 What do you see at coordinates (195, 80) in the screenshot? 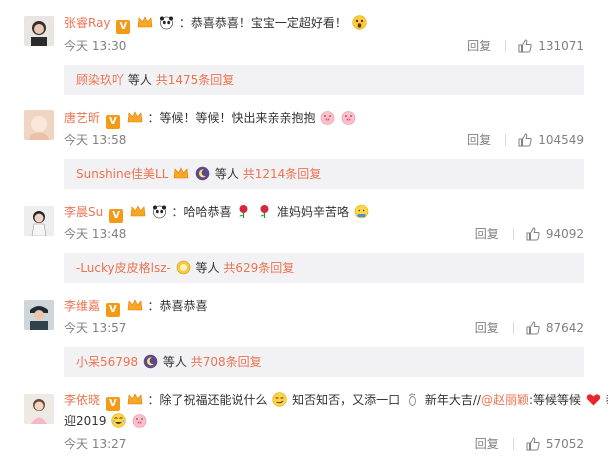
I see `sub-reply-count: 共1475条回复` at bounding box center [195, 80].